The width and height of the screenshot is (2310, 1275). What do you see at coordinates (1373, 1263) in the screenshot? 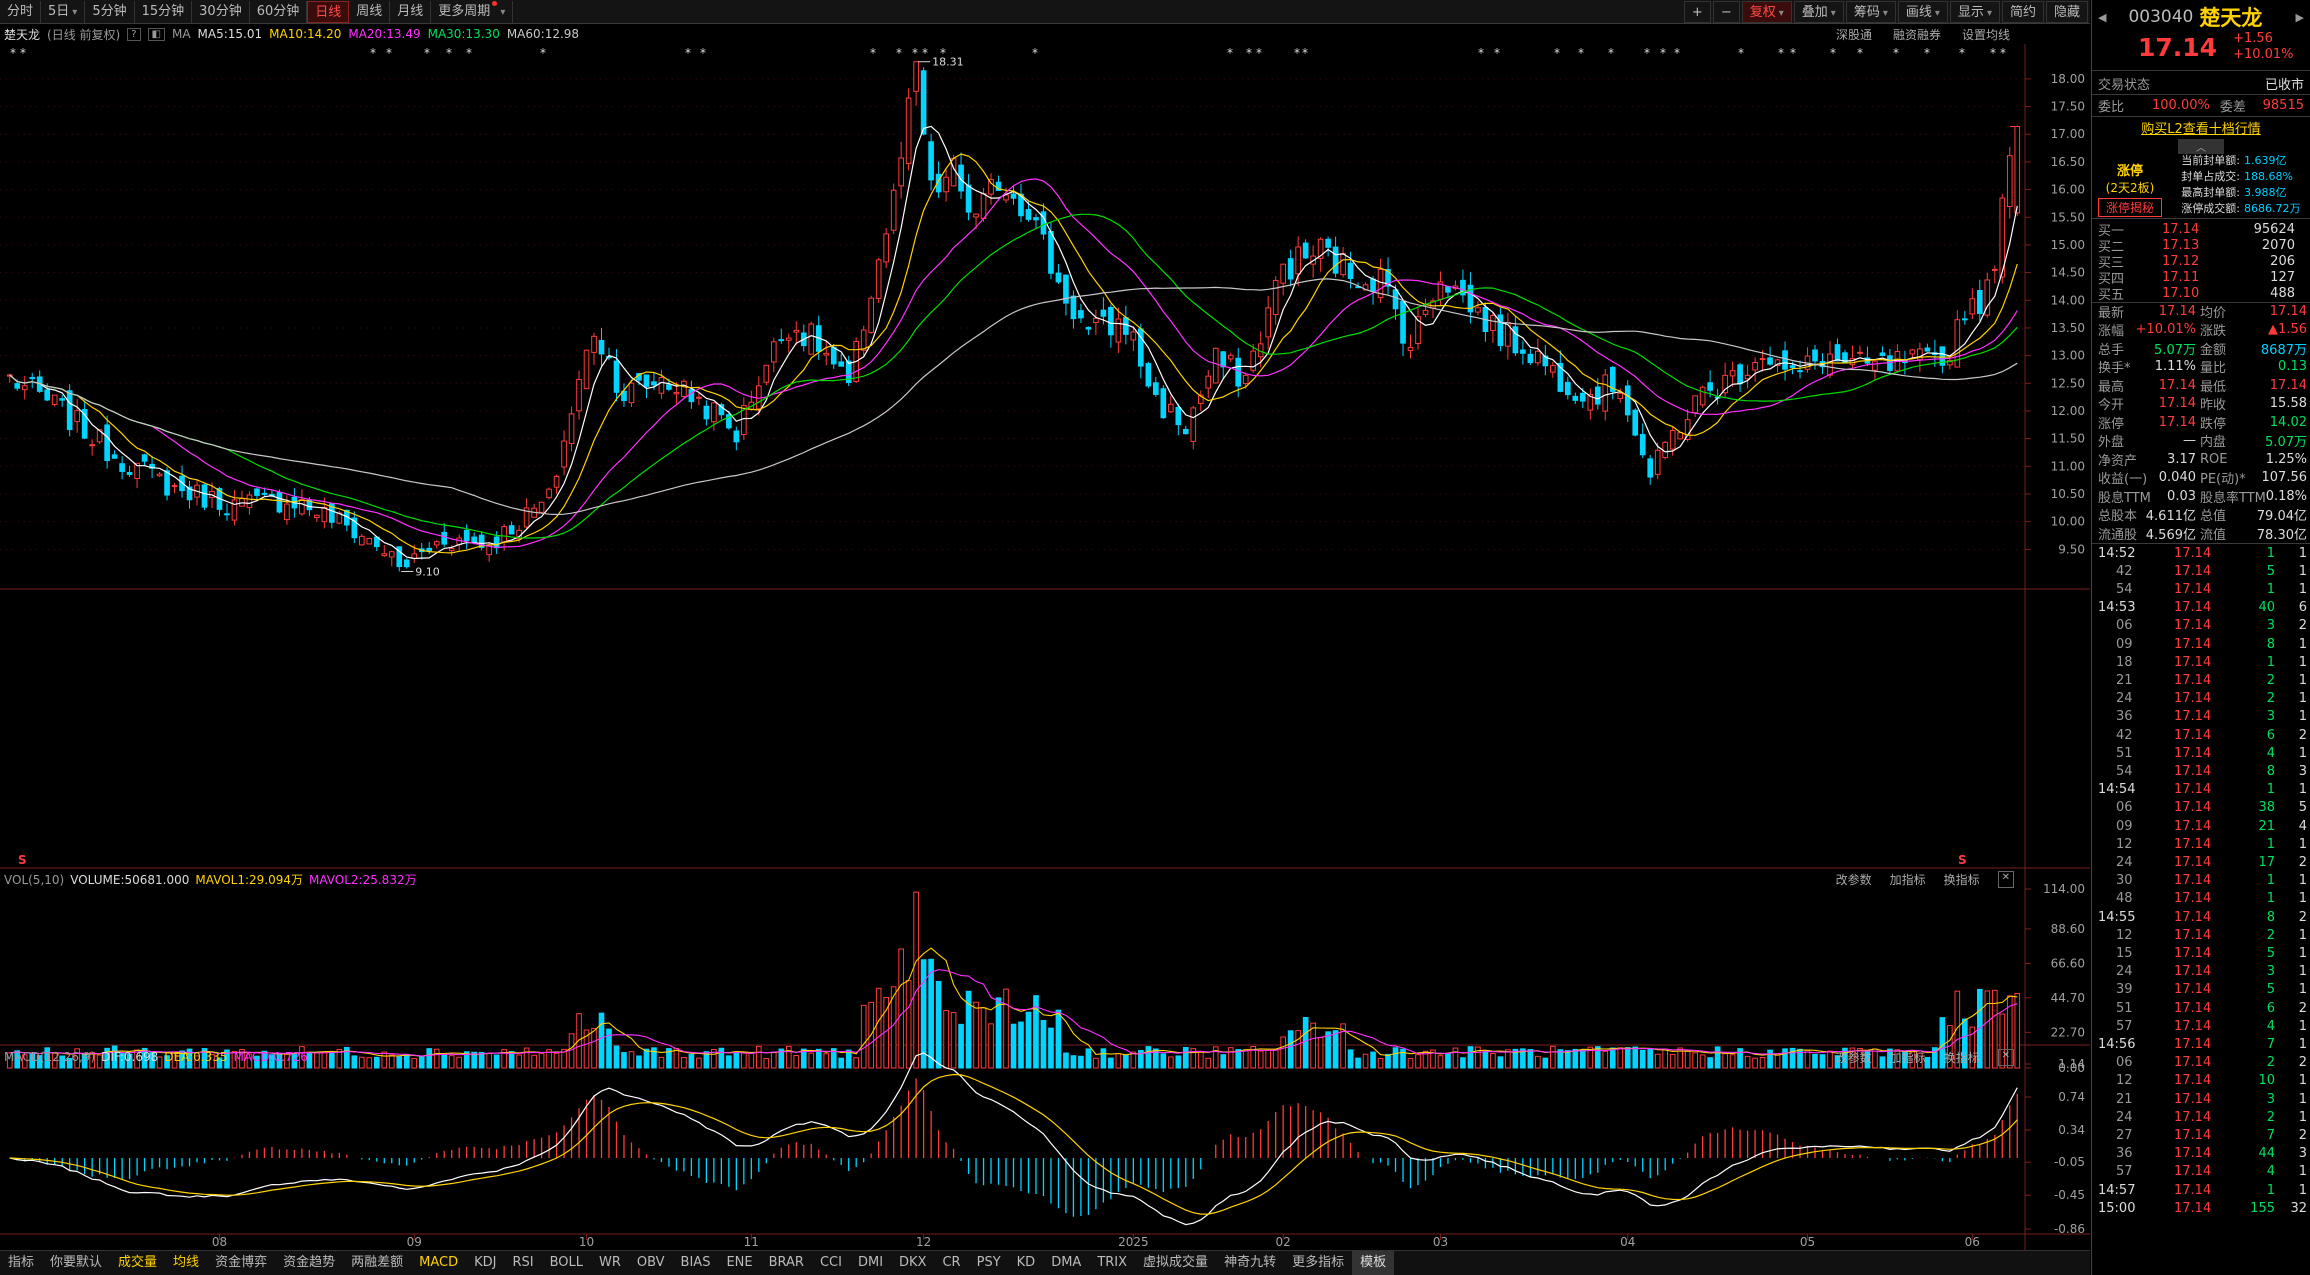
I see `indicator-tab-27: 模板` at bounding box center [1373, 1263].